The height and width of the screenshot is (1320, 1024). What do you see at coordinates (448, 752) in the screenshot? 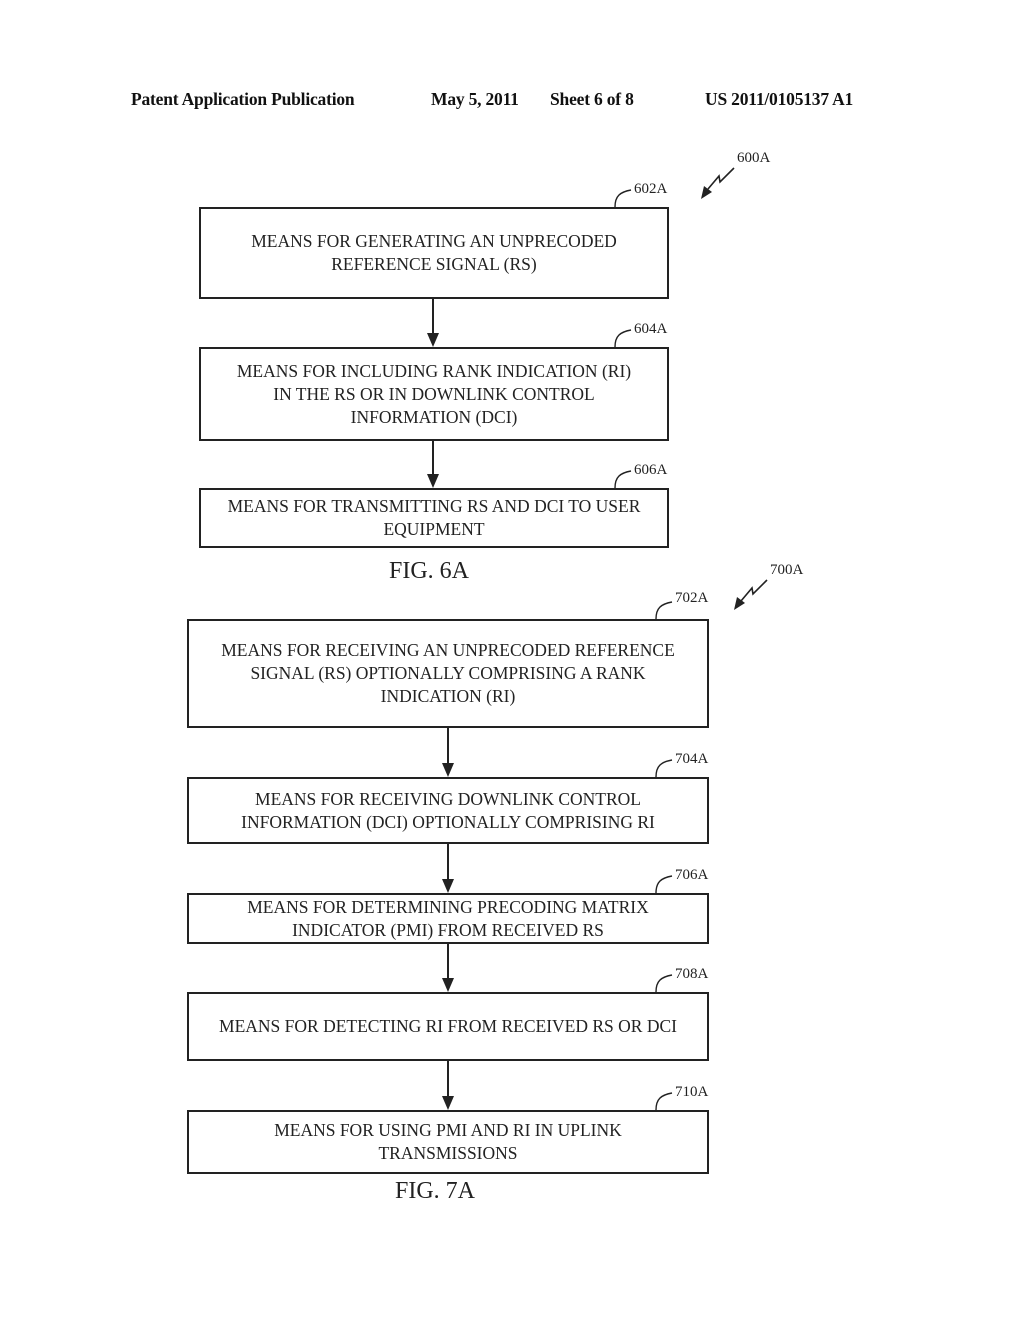
I see `flow-arrow-702a-704a` at bounding box center [448, 752].